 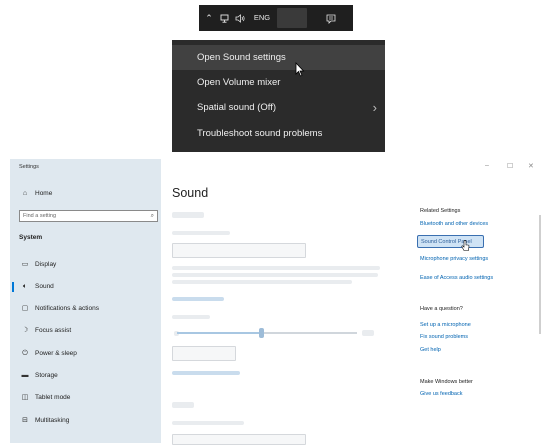 I want to click on sidebar-item-multitasking: ⊟ Multitasking, so click(x=44, y=421).